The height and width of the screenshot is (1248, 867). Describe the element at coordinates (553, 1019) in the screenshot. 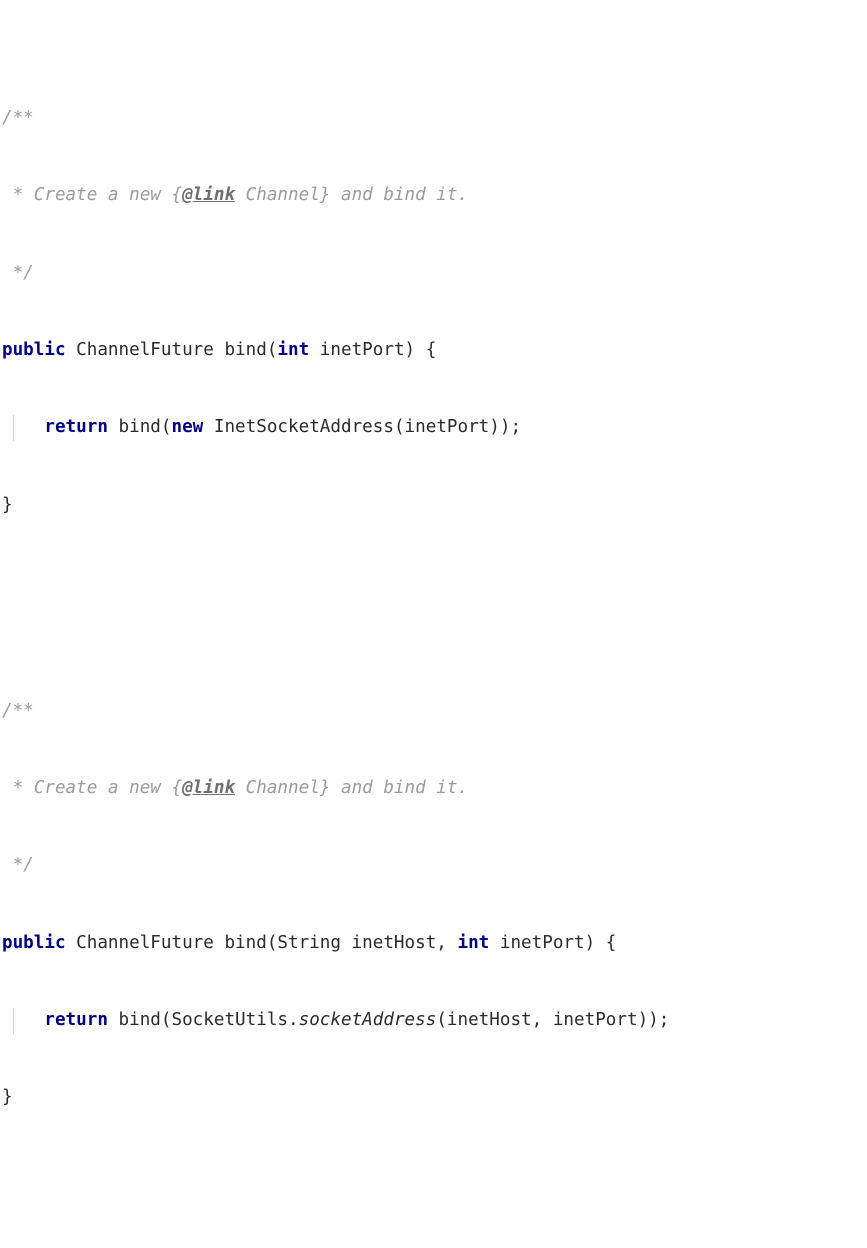

I see `body-call-tail: (inetHost, inetPort));` at that location.